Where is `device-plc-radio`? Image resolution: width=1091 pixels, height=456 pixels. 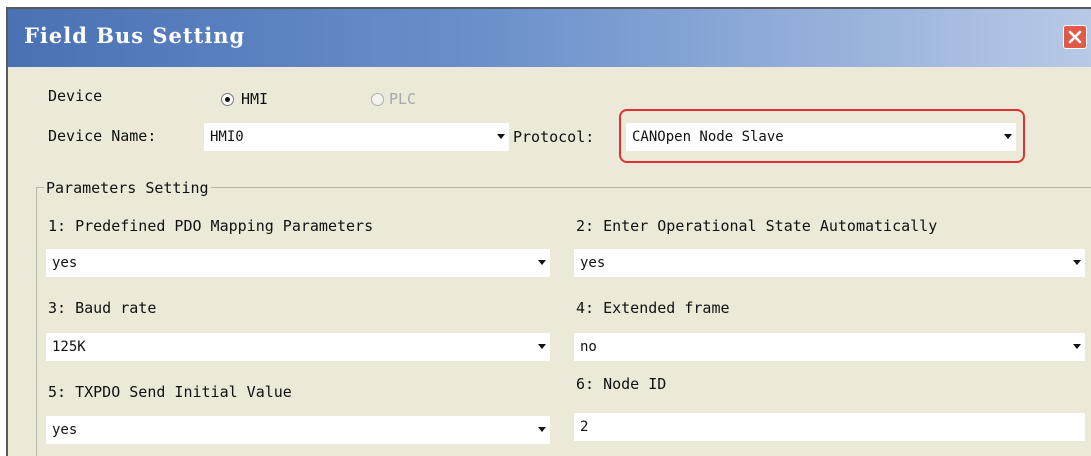 device-plc-radio is located at coordinates (377, 99).